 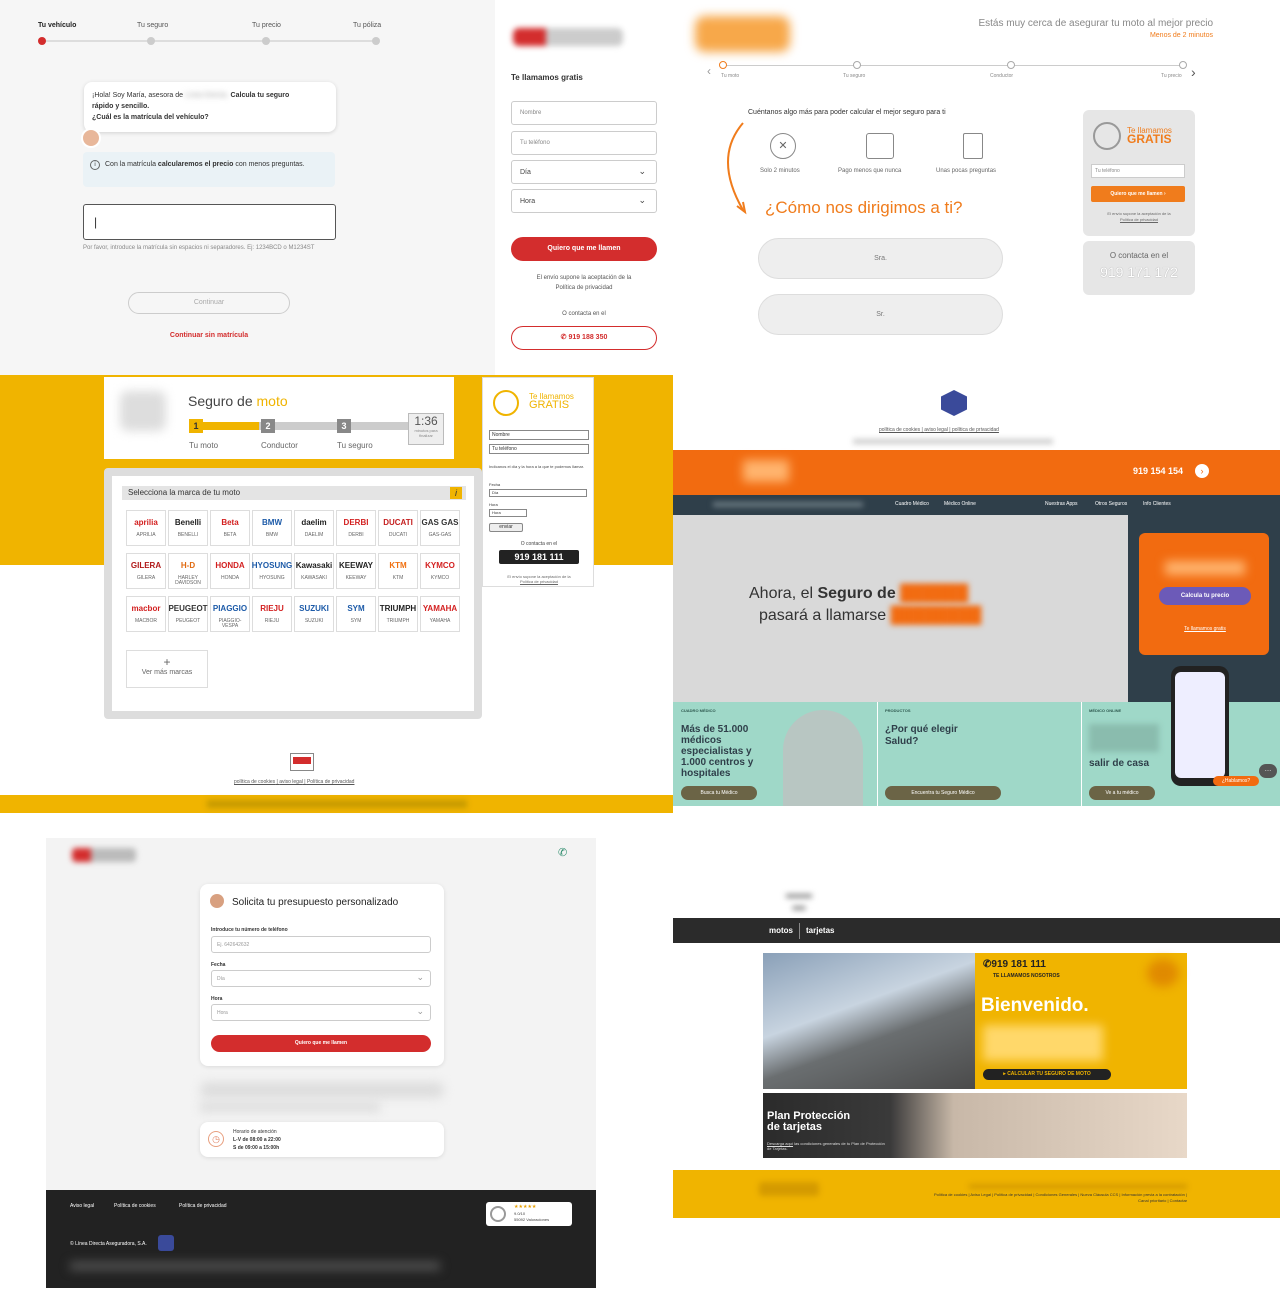 What do you see at coordinates (440, 614) in the screenshot?
I see `brand-tile: YAMAHA YAMAHA` at bounding box center [440, 614].